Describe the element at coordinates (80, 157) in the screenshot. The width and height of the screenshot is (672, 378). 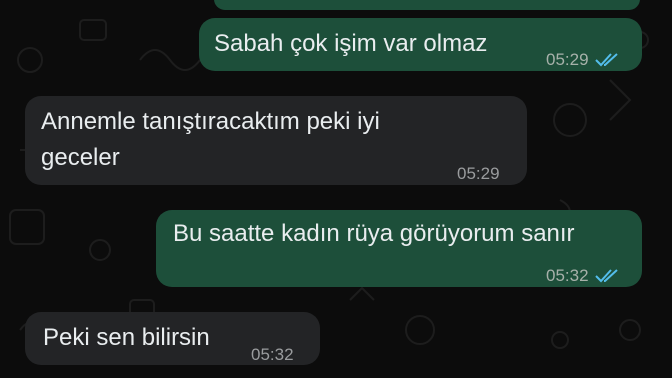
I see `message-text-line-2: geceler` at that location.